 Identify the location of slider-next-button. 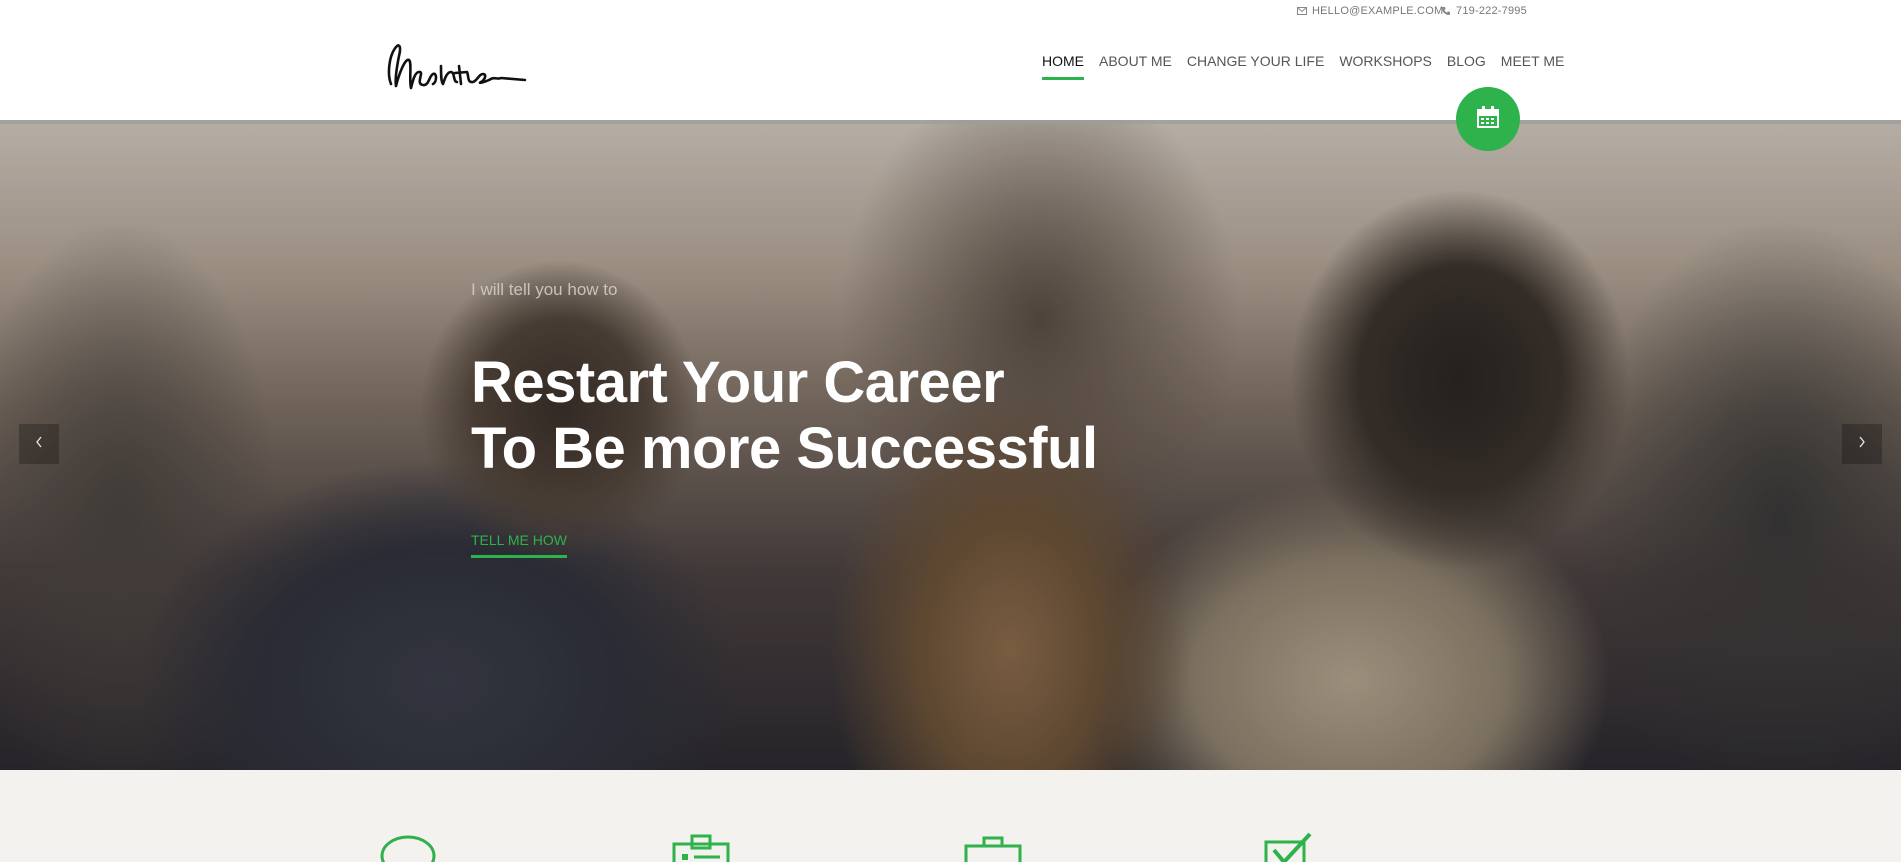
(1862, 444).